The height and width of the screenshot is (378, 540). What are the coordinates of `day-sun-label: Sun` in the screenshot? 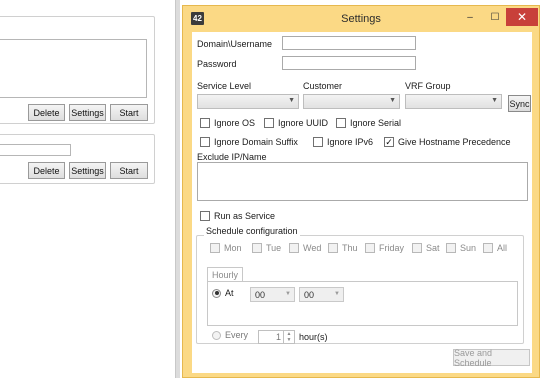 It's located at (468, 248).